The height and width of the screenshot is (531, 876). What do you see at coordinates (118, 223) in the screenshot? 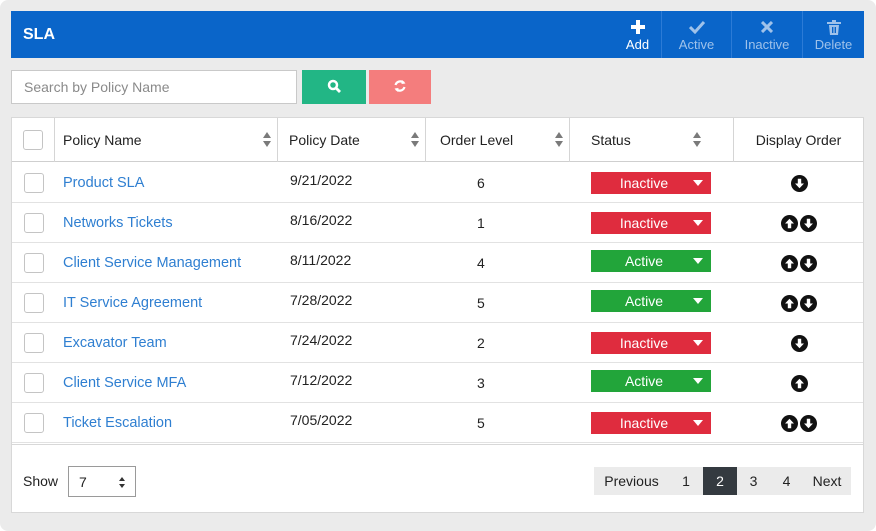
I see `policy-name-link: Networks Tickets` at bounding box center [118, 223].